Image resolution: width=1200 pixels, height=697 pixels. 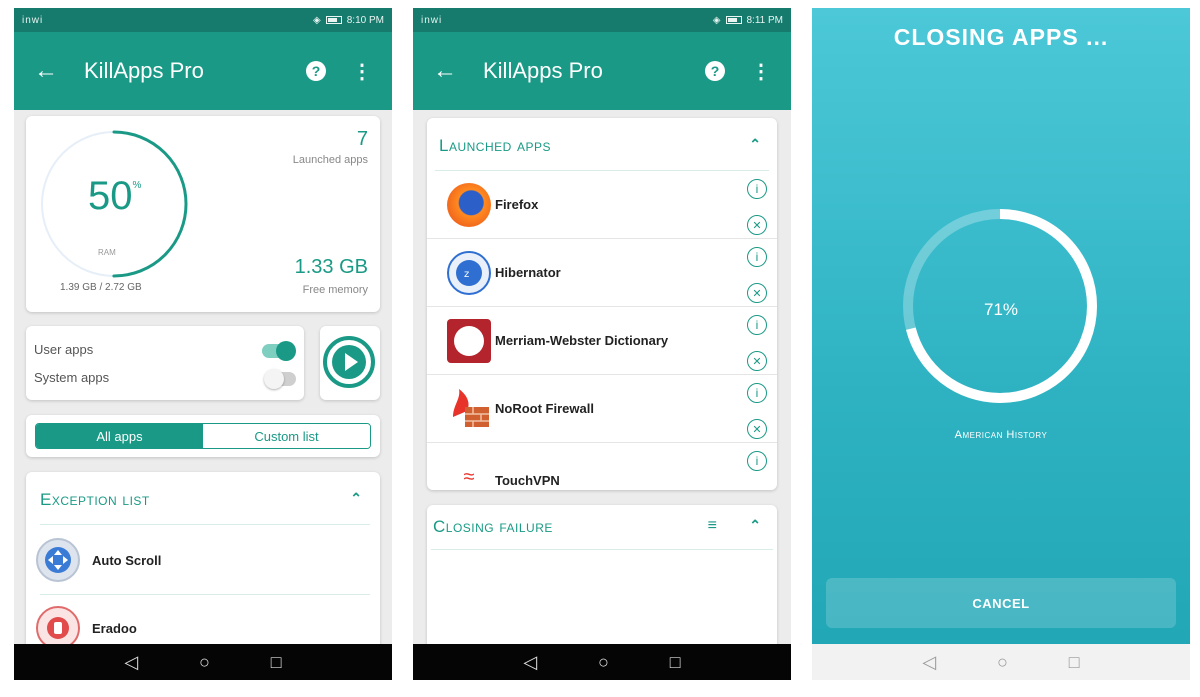 What do you see at coordinates (582, 340) in the screenshot?
I see `app-name: Merriam-Webster Dictionary` at bounding box center [582, 340].